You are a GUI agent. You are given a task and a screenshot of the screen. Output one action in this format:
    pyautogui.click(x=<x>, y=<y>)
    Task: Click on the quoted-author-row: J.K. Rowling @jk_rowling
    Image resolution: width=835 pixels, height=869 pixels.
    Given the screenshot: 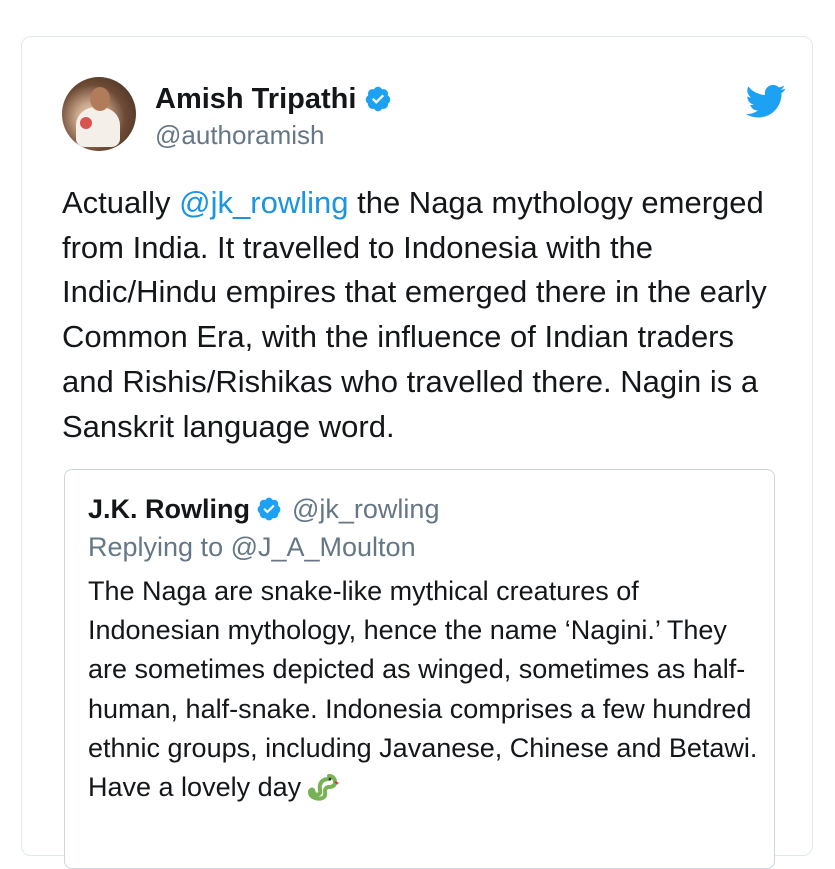 What is the action you would take?
    pyautogui.click(x=263, y=509)
    